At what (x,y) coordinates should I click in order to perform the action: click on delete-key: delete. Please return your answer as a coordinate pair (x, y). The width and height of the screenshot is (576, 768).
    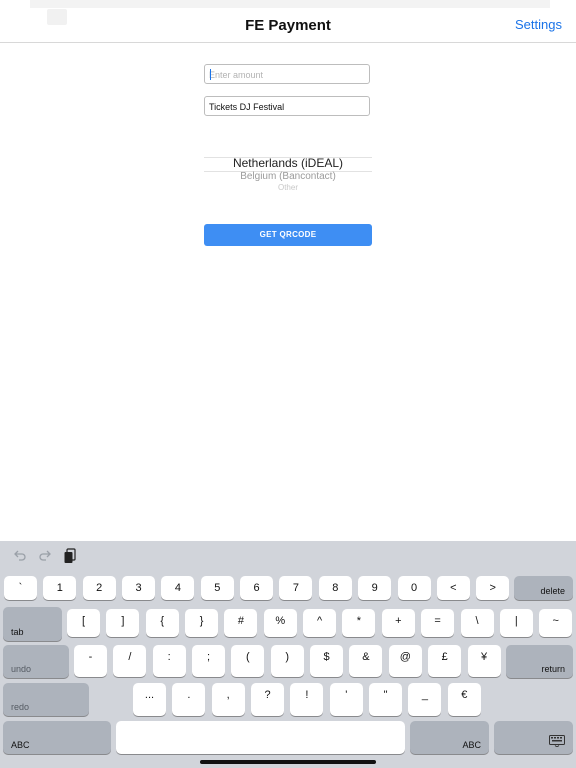
    Looking at the image, I should click on (543, 588).